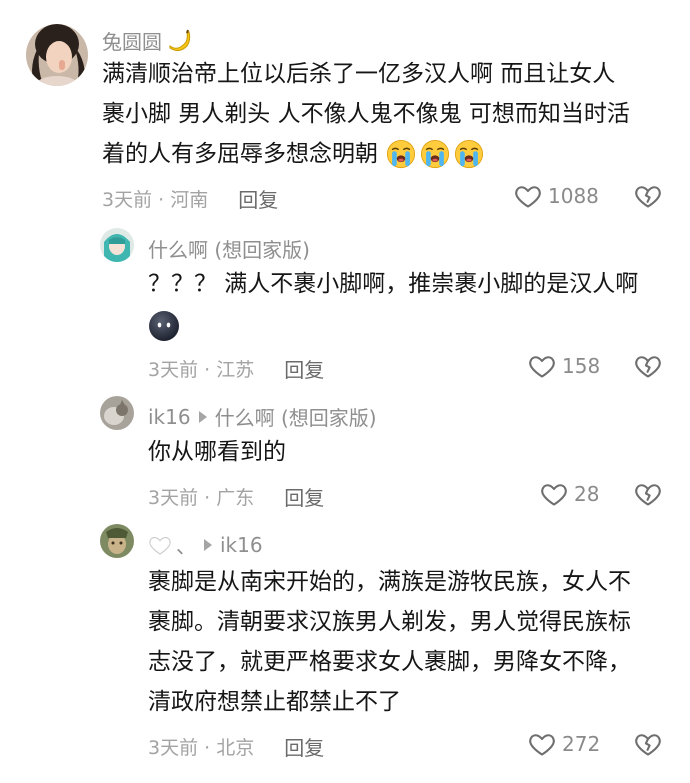 The height and width of the screenshot is (783, 690). Describe the element at coordinates (296, 416) in the screenshot. I see `reply-to-user: 什么啊 (想回家版)` at that location.